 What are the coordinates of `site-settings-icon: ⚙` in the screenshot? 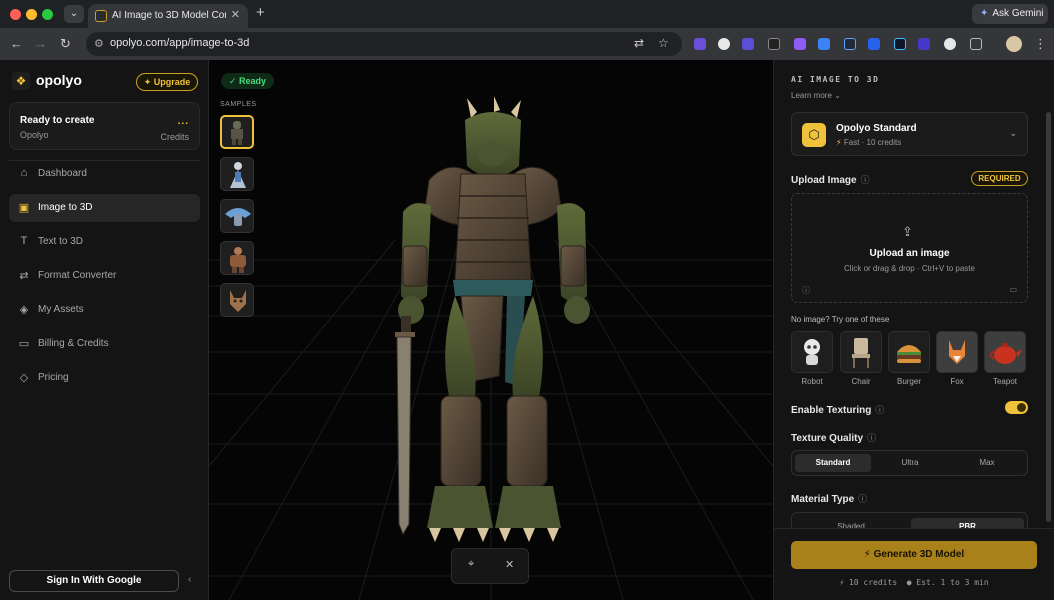 It's located at (99, 43).